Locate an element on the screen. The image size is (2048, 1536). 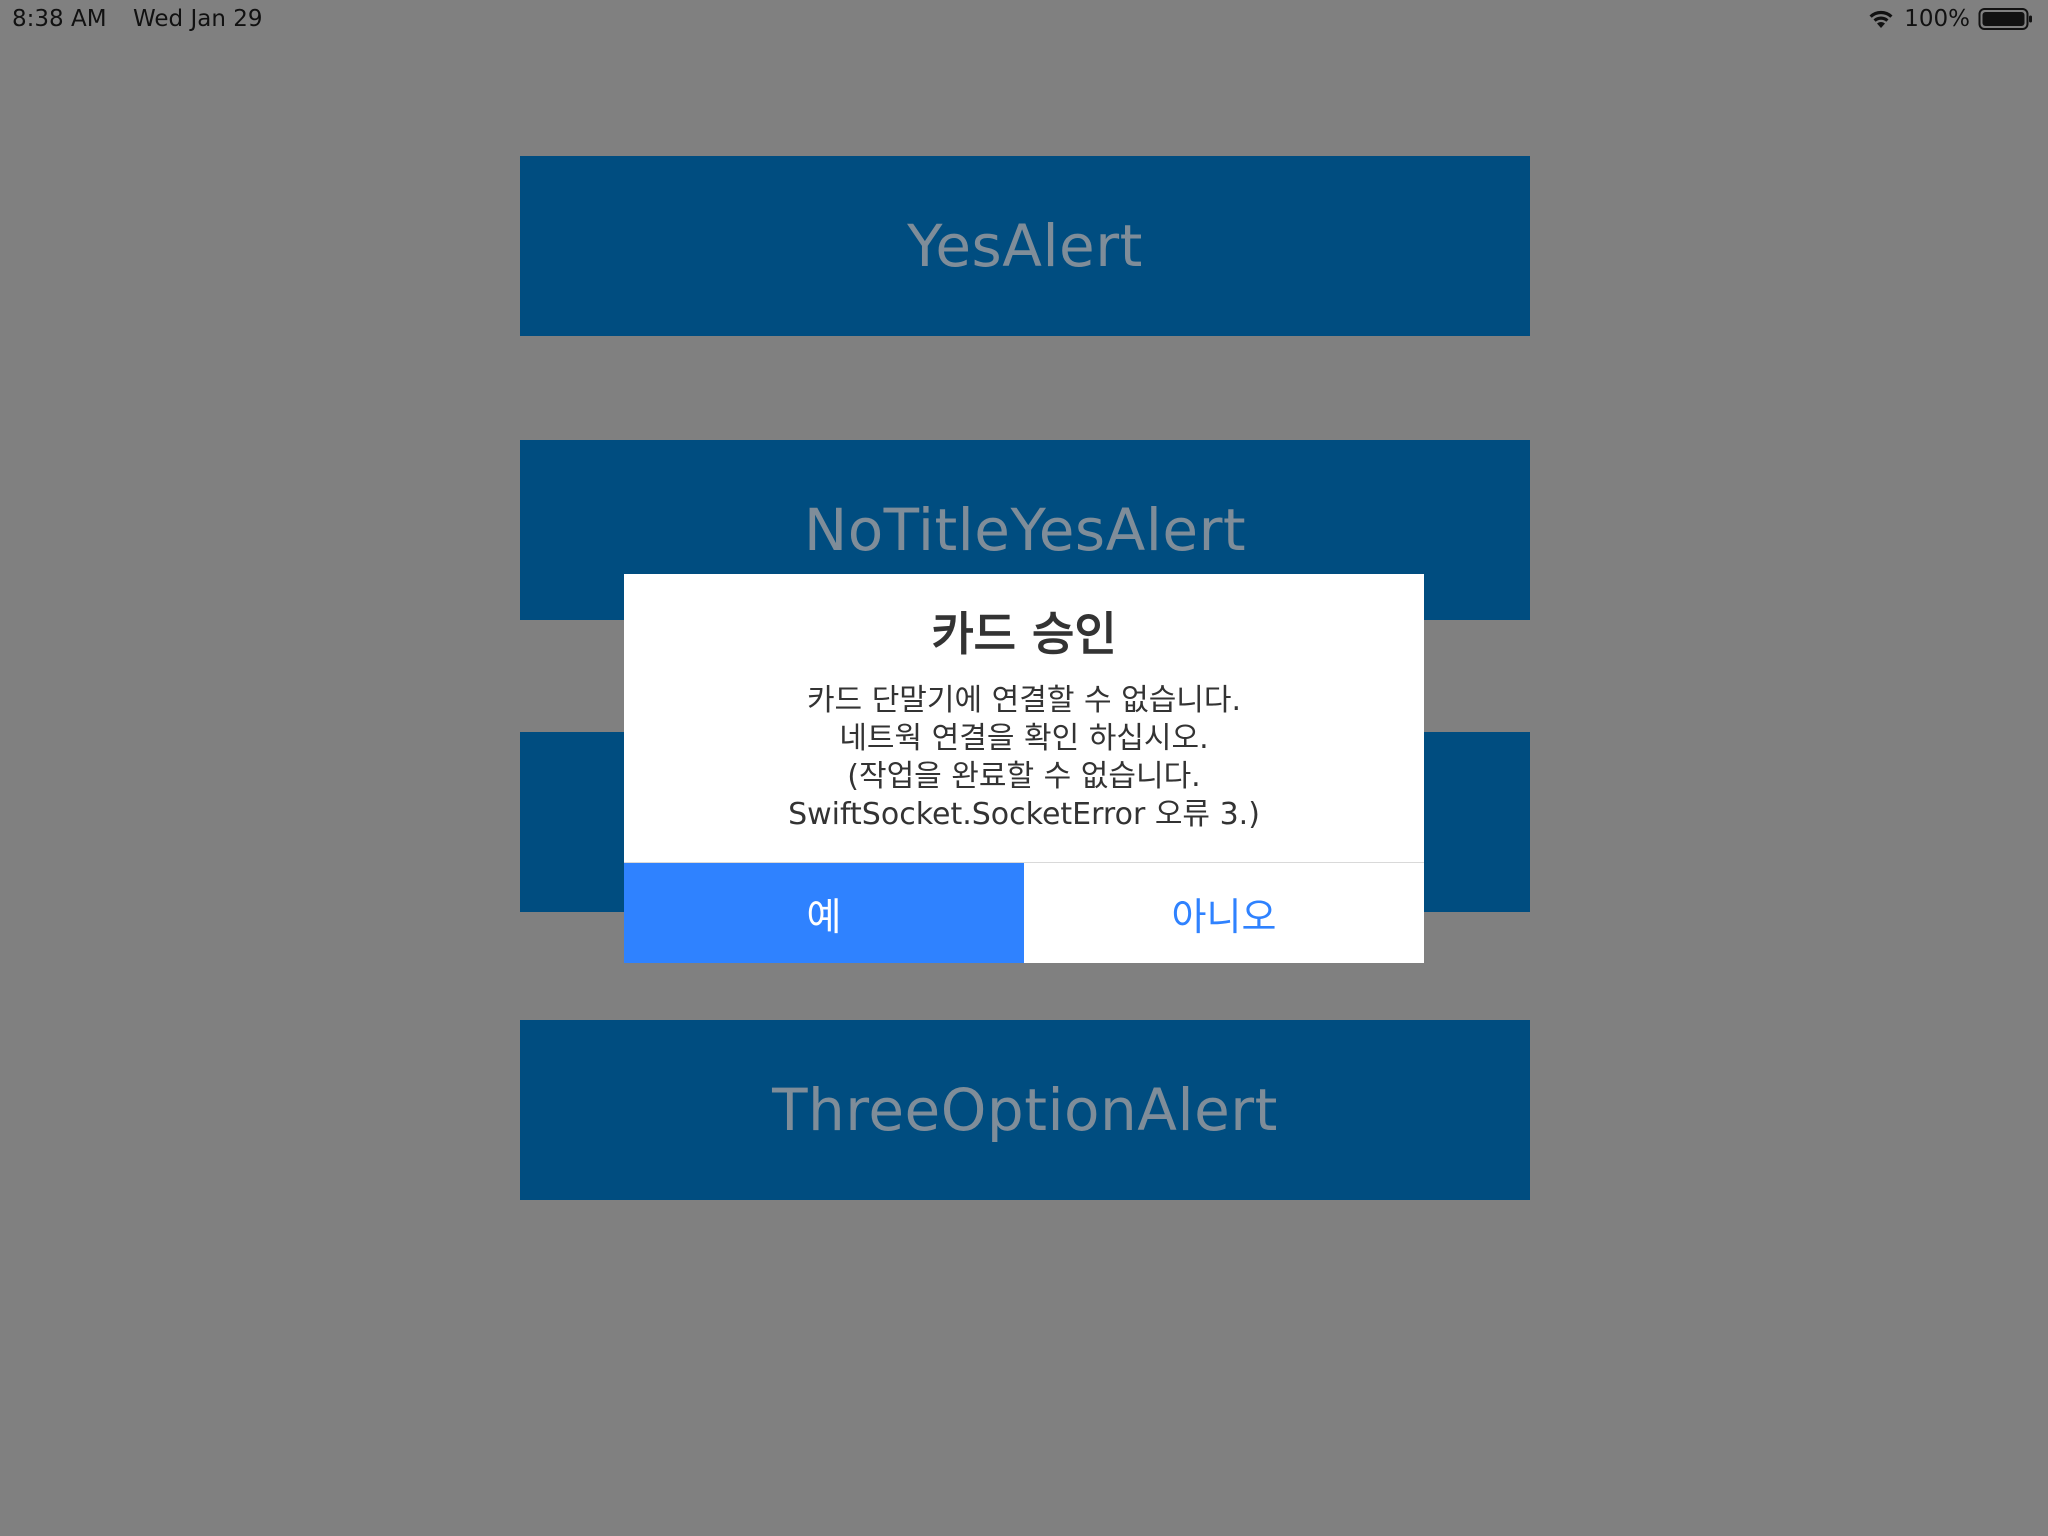
dialog-message-line: 카드 단말기에 연결할 수 없습니다. is located at coordinates (1024, 700).